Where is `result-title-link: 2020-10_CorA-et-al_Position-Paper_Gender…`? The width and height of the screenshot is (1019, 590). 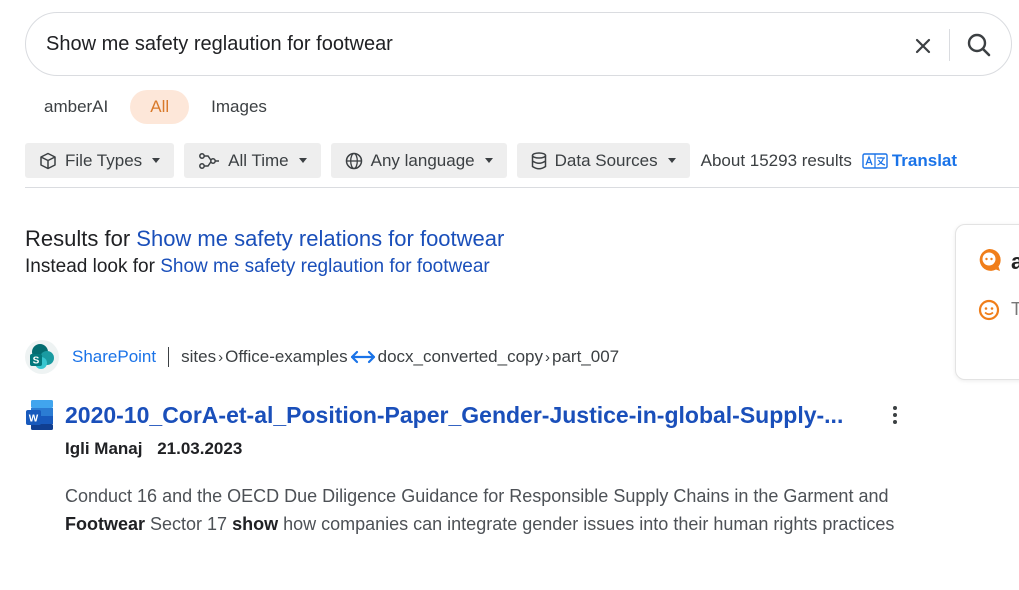 result-title-link: 2020-10_CorA-et-al_Position-Paper_Gender… is located at coordinates (454, 415).